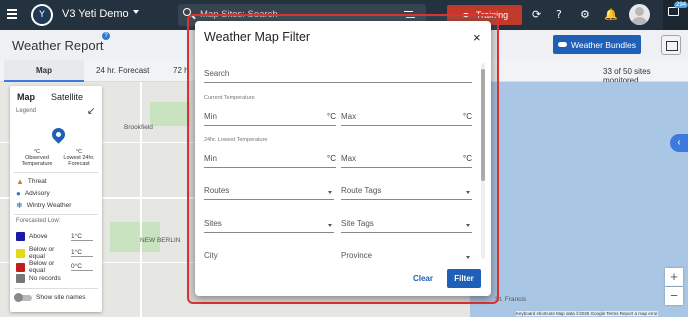  What do you see at coordinates (511, 299) in the screenshot?
I see `map-label-st-francis: St. Francis` at bounding box center [511, 299].